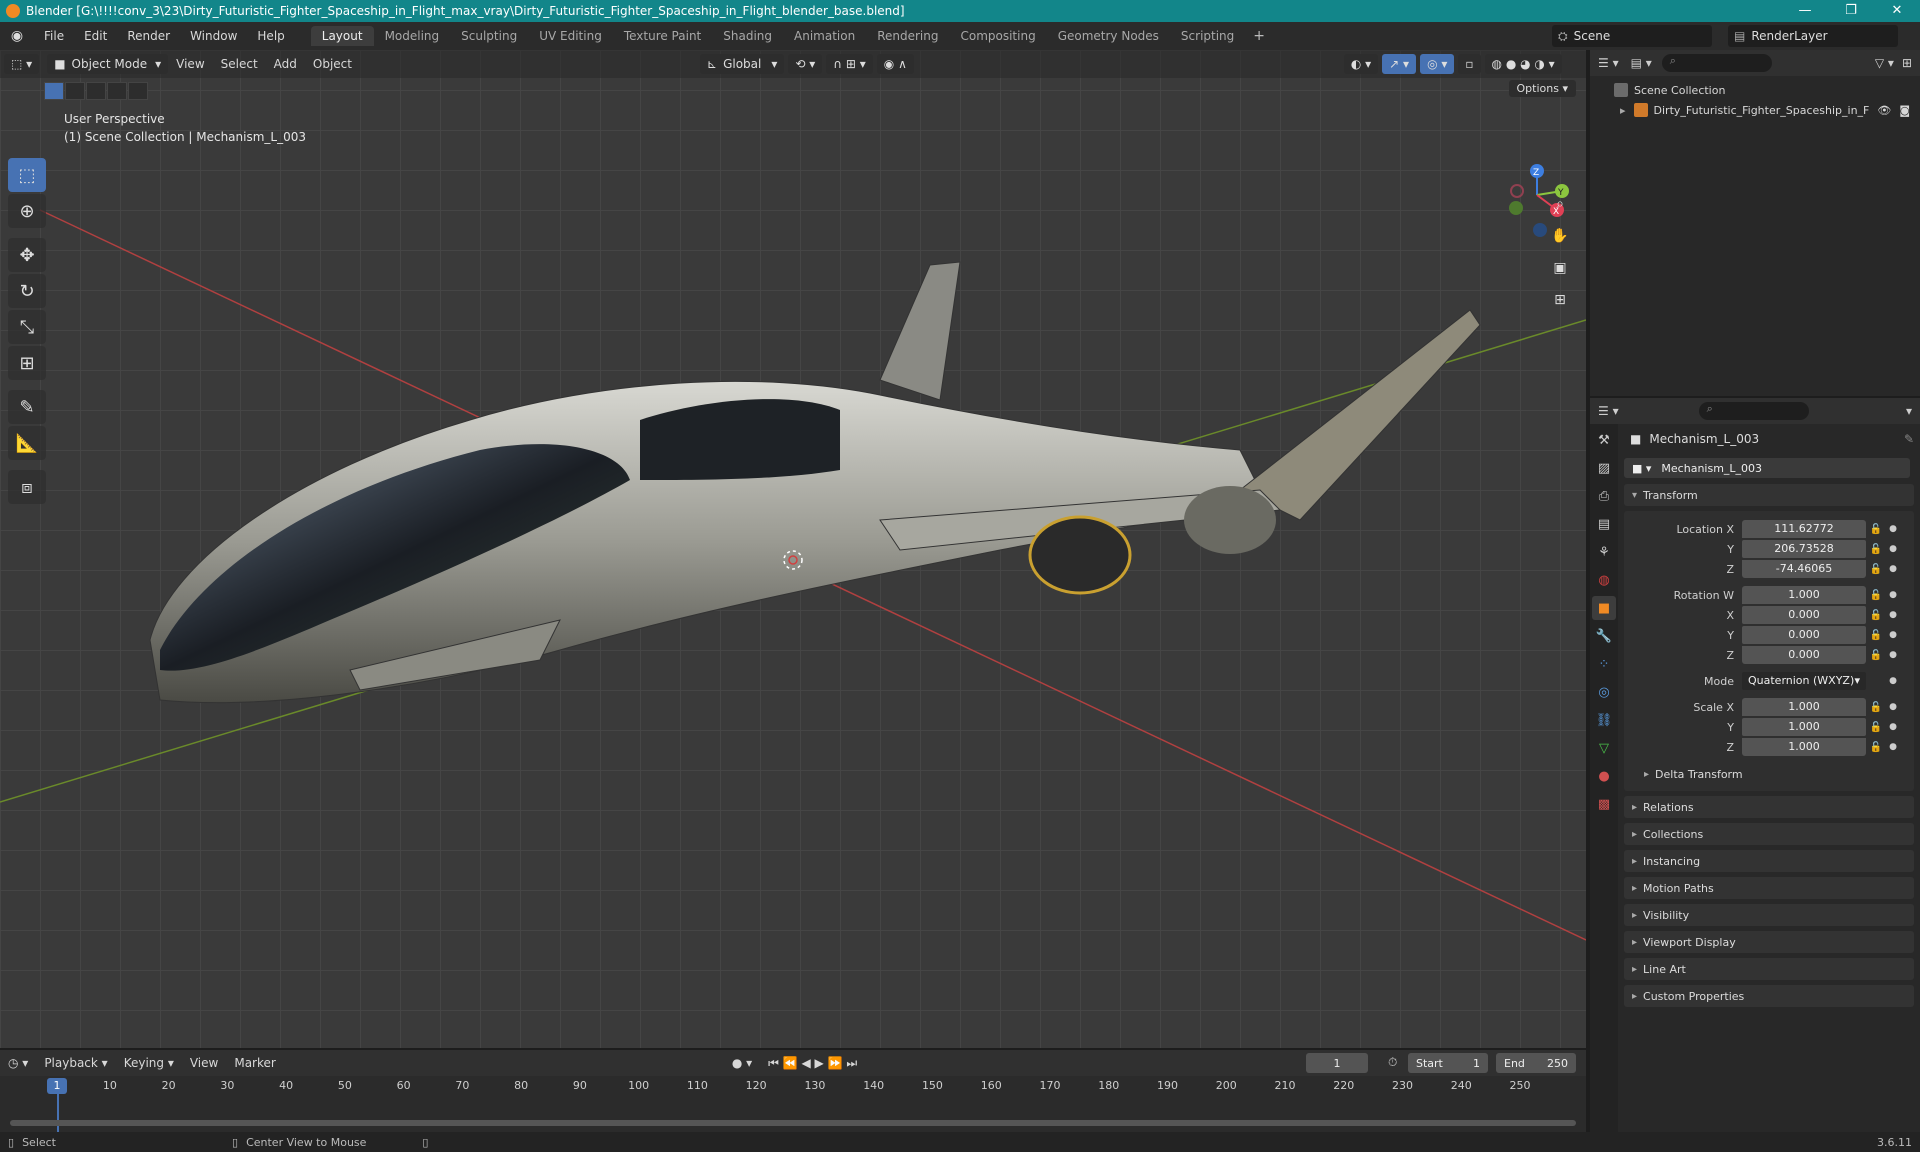  What do you see at coordinates (1437, 64) in the screenshot?
I see `overlays-toggle: ◎ ▾` at bounding box center [1437, 64].